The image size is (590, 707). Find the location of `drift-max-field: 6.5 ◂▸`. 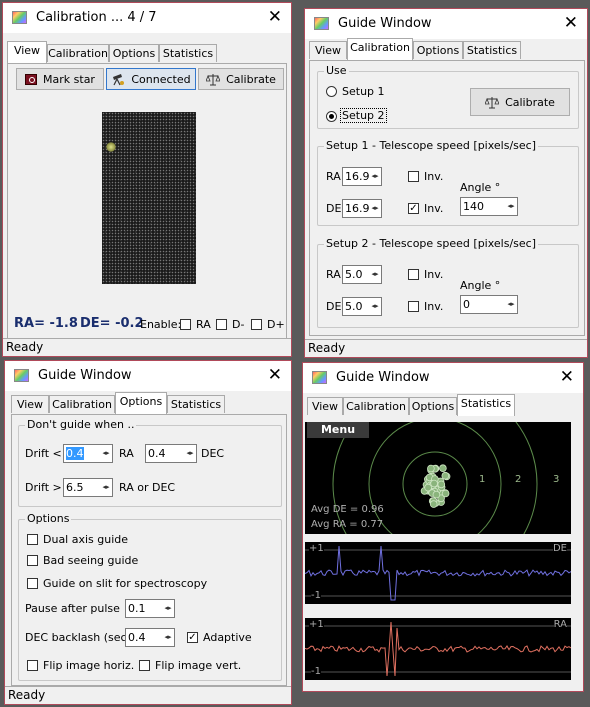

drift-max-field: 6.5 ◂▸ is located at coordinates (88, 487).